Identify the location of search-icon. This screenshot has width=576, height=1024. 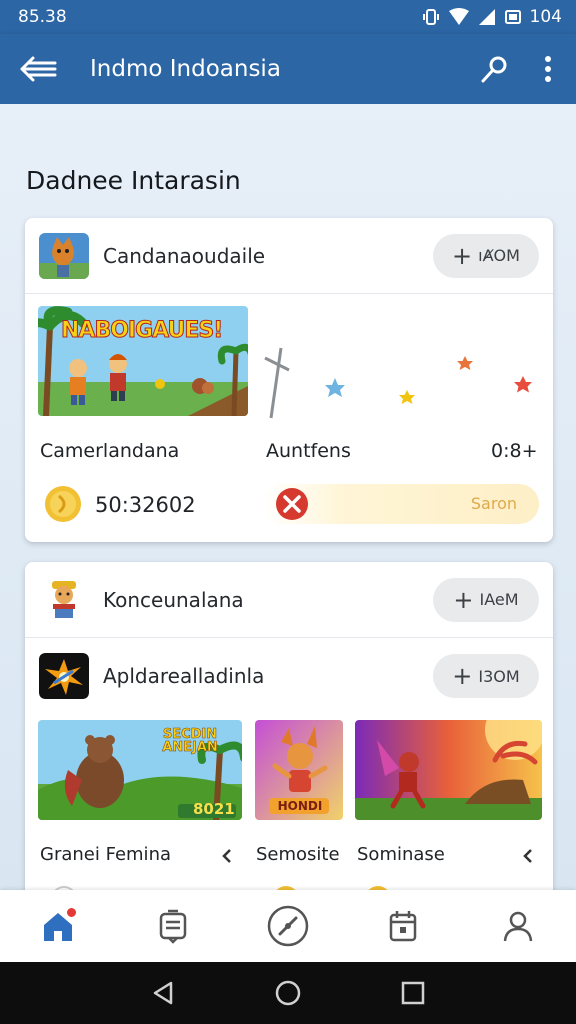
(494, 69).